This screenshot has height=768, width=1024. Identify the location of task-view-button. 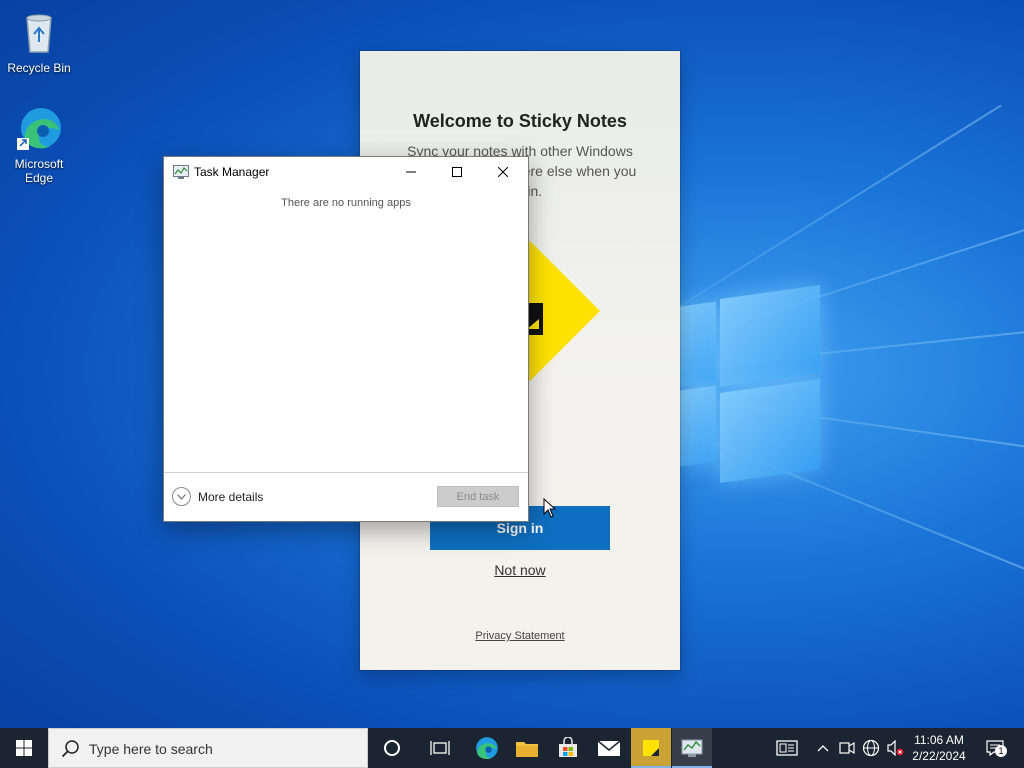
(440, 748).